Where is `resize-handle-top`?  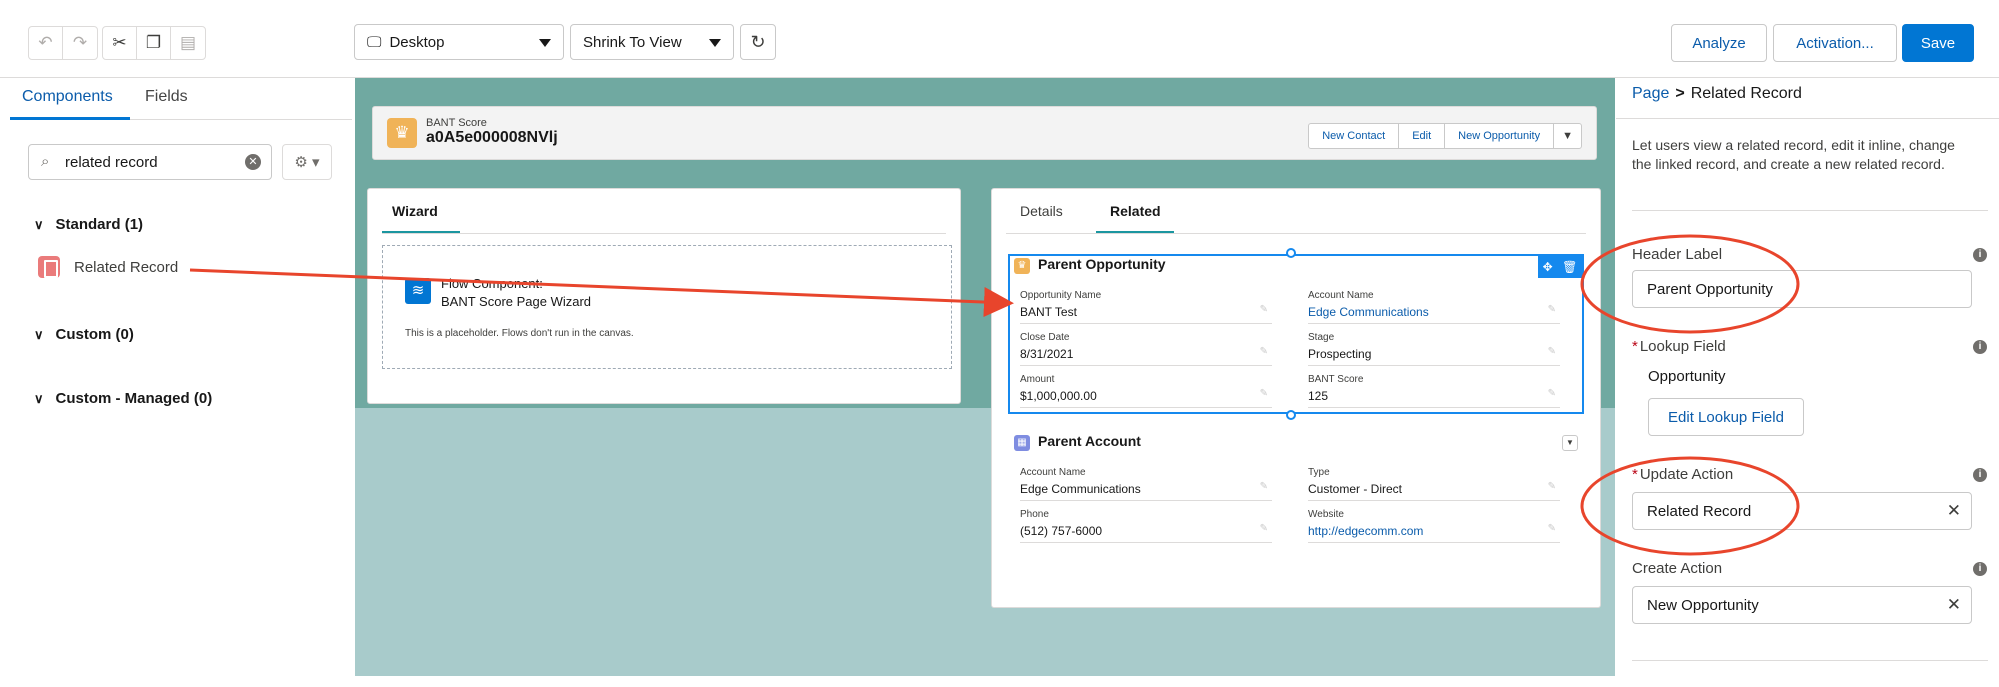 resize-handle-top is located at coordinates (1291, 253).